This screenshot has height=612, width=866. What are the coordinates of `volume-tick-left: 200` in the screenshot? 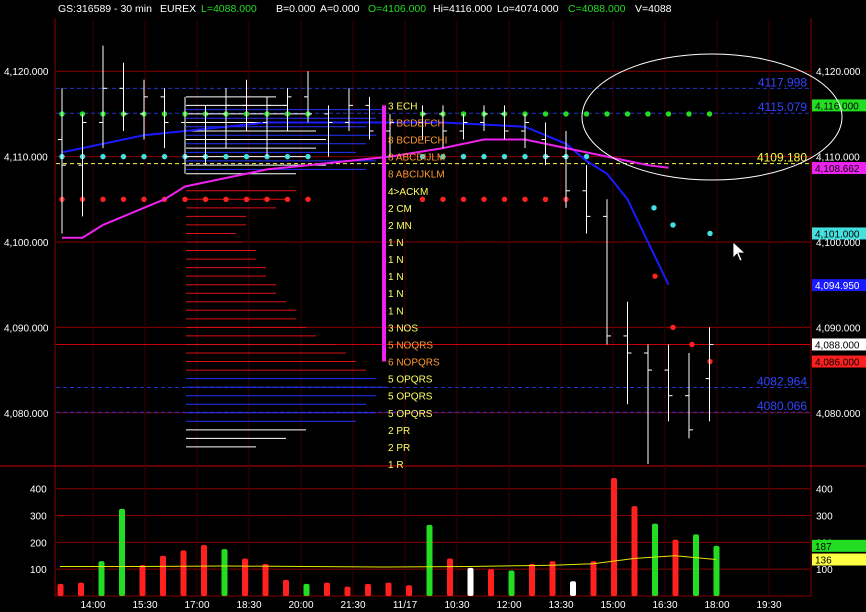 It's located at (38, 543).